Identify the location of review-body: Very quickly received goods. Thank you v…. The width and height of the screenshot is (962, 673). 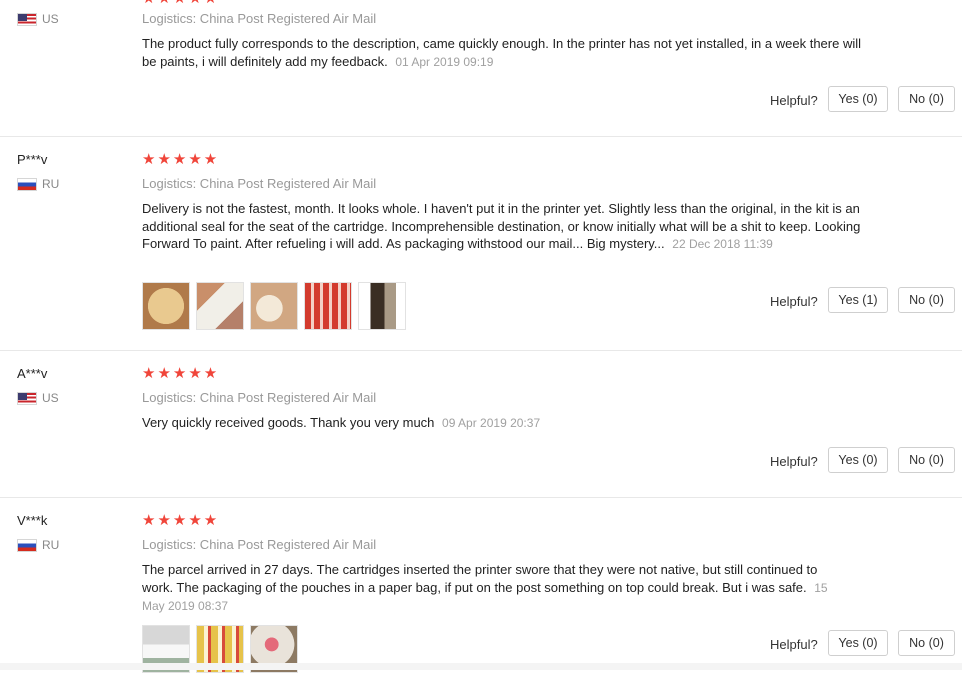
(288, 422).